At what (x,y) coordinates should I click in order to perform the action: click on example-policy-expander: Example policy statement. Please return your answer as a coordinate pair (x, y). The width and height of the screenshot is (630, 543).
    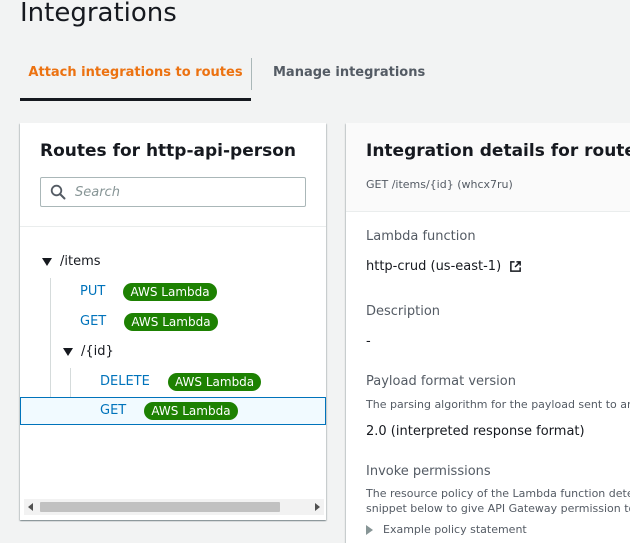
    Looking at the image, I should click on (446, 529).